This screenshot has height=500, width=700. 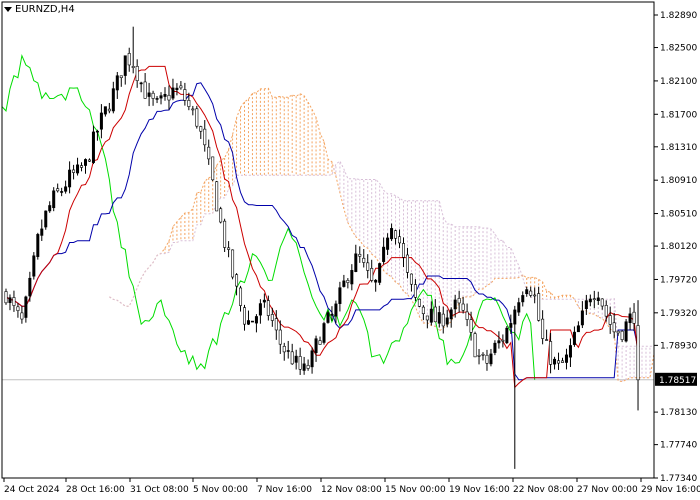 I want to click on price-tick-label: 1.77740, so click(x=678, y=446).